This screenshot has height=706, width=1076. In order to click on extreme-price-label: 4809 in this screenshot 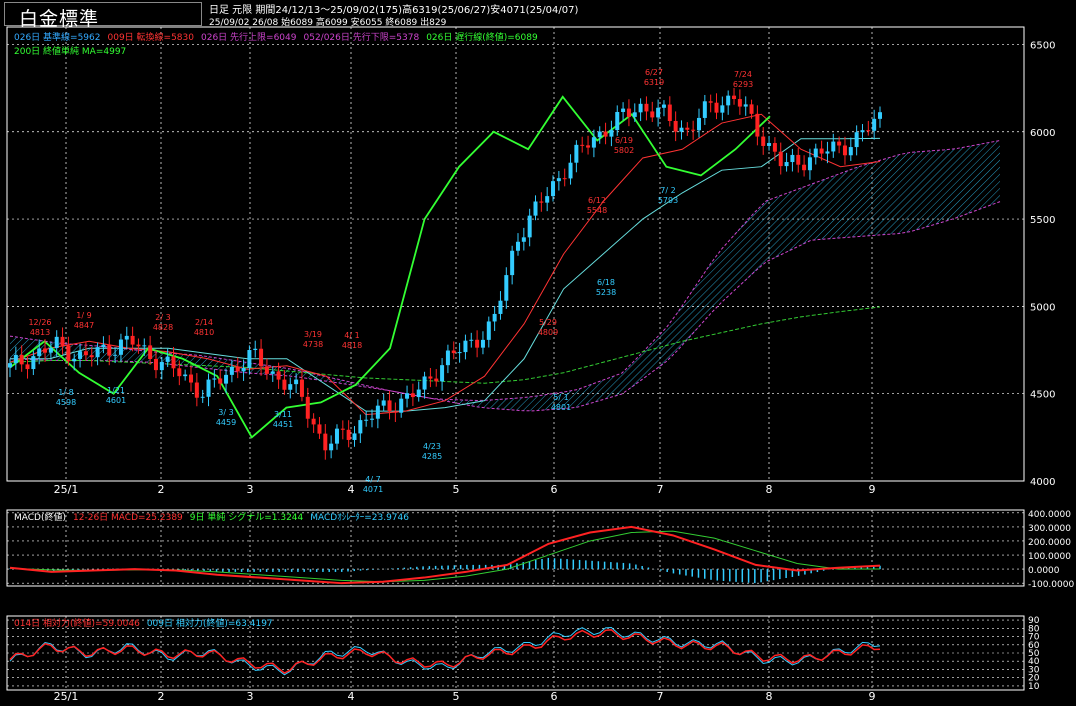, I will do `click(548, 332)`.